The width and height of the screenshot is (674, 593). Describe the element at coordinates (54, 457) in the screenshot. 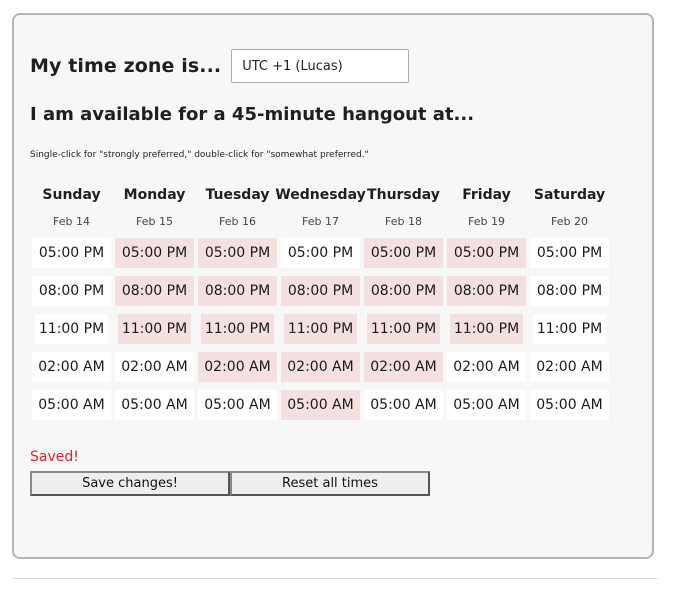

I see `save-status-text: Saved!` at that location.